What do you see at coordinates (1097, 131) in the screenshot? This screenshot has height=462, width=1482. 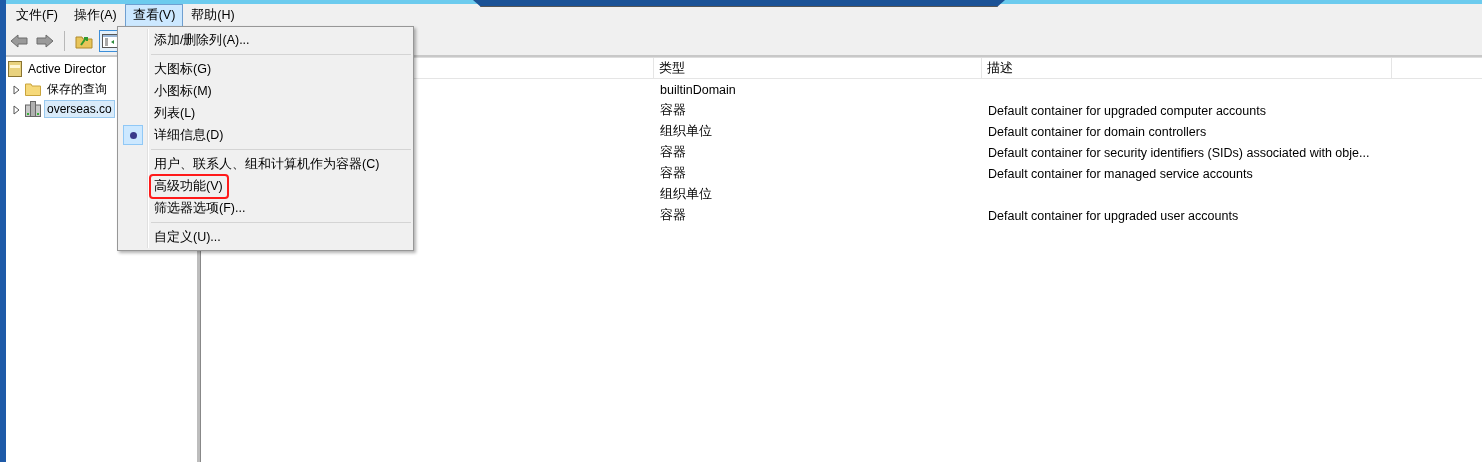 I see `table-cell-text: Default container for domain controllers` at bounding box center [1097, 131].